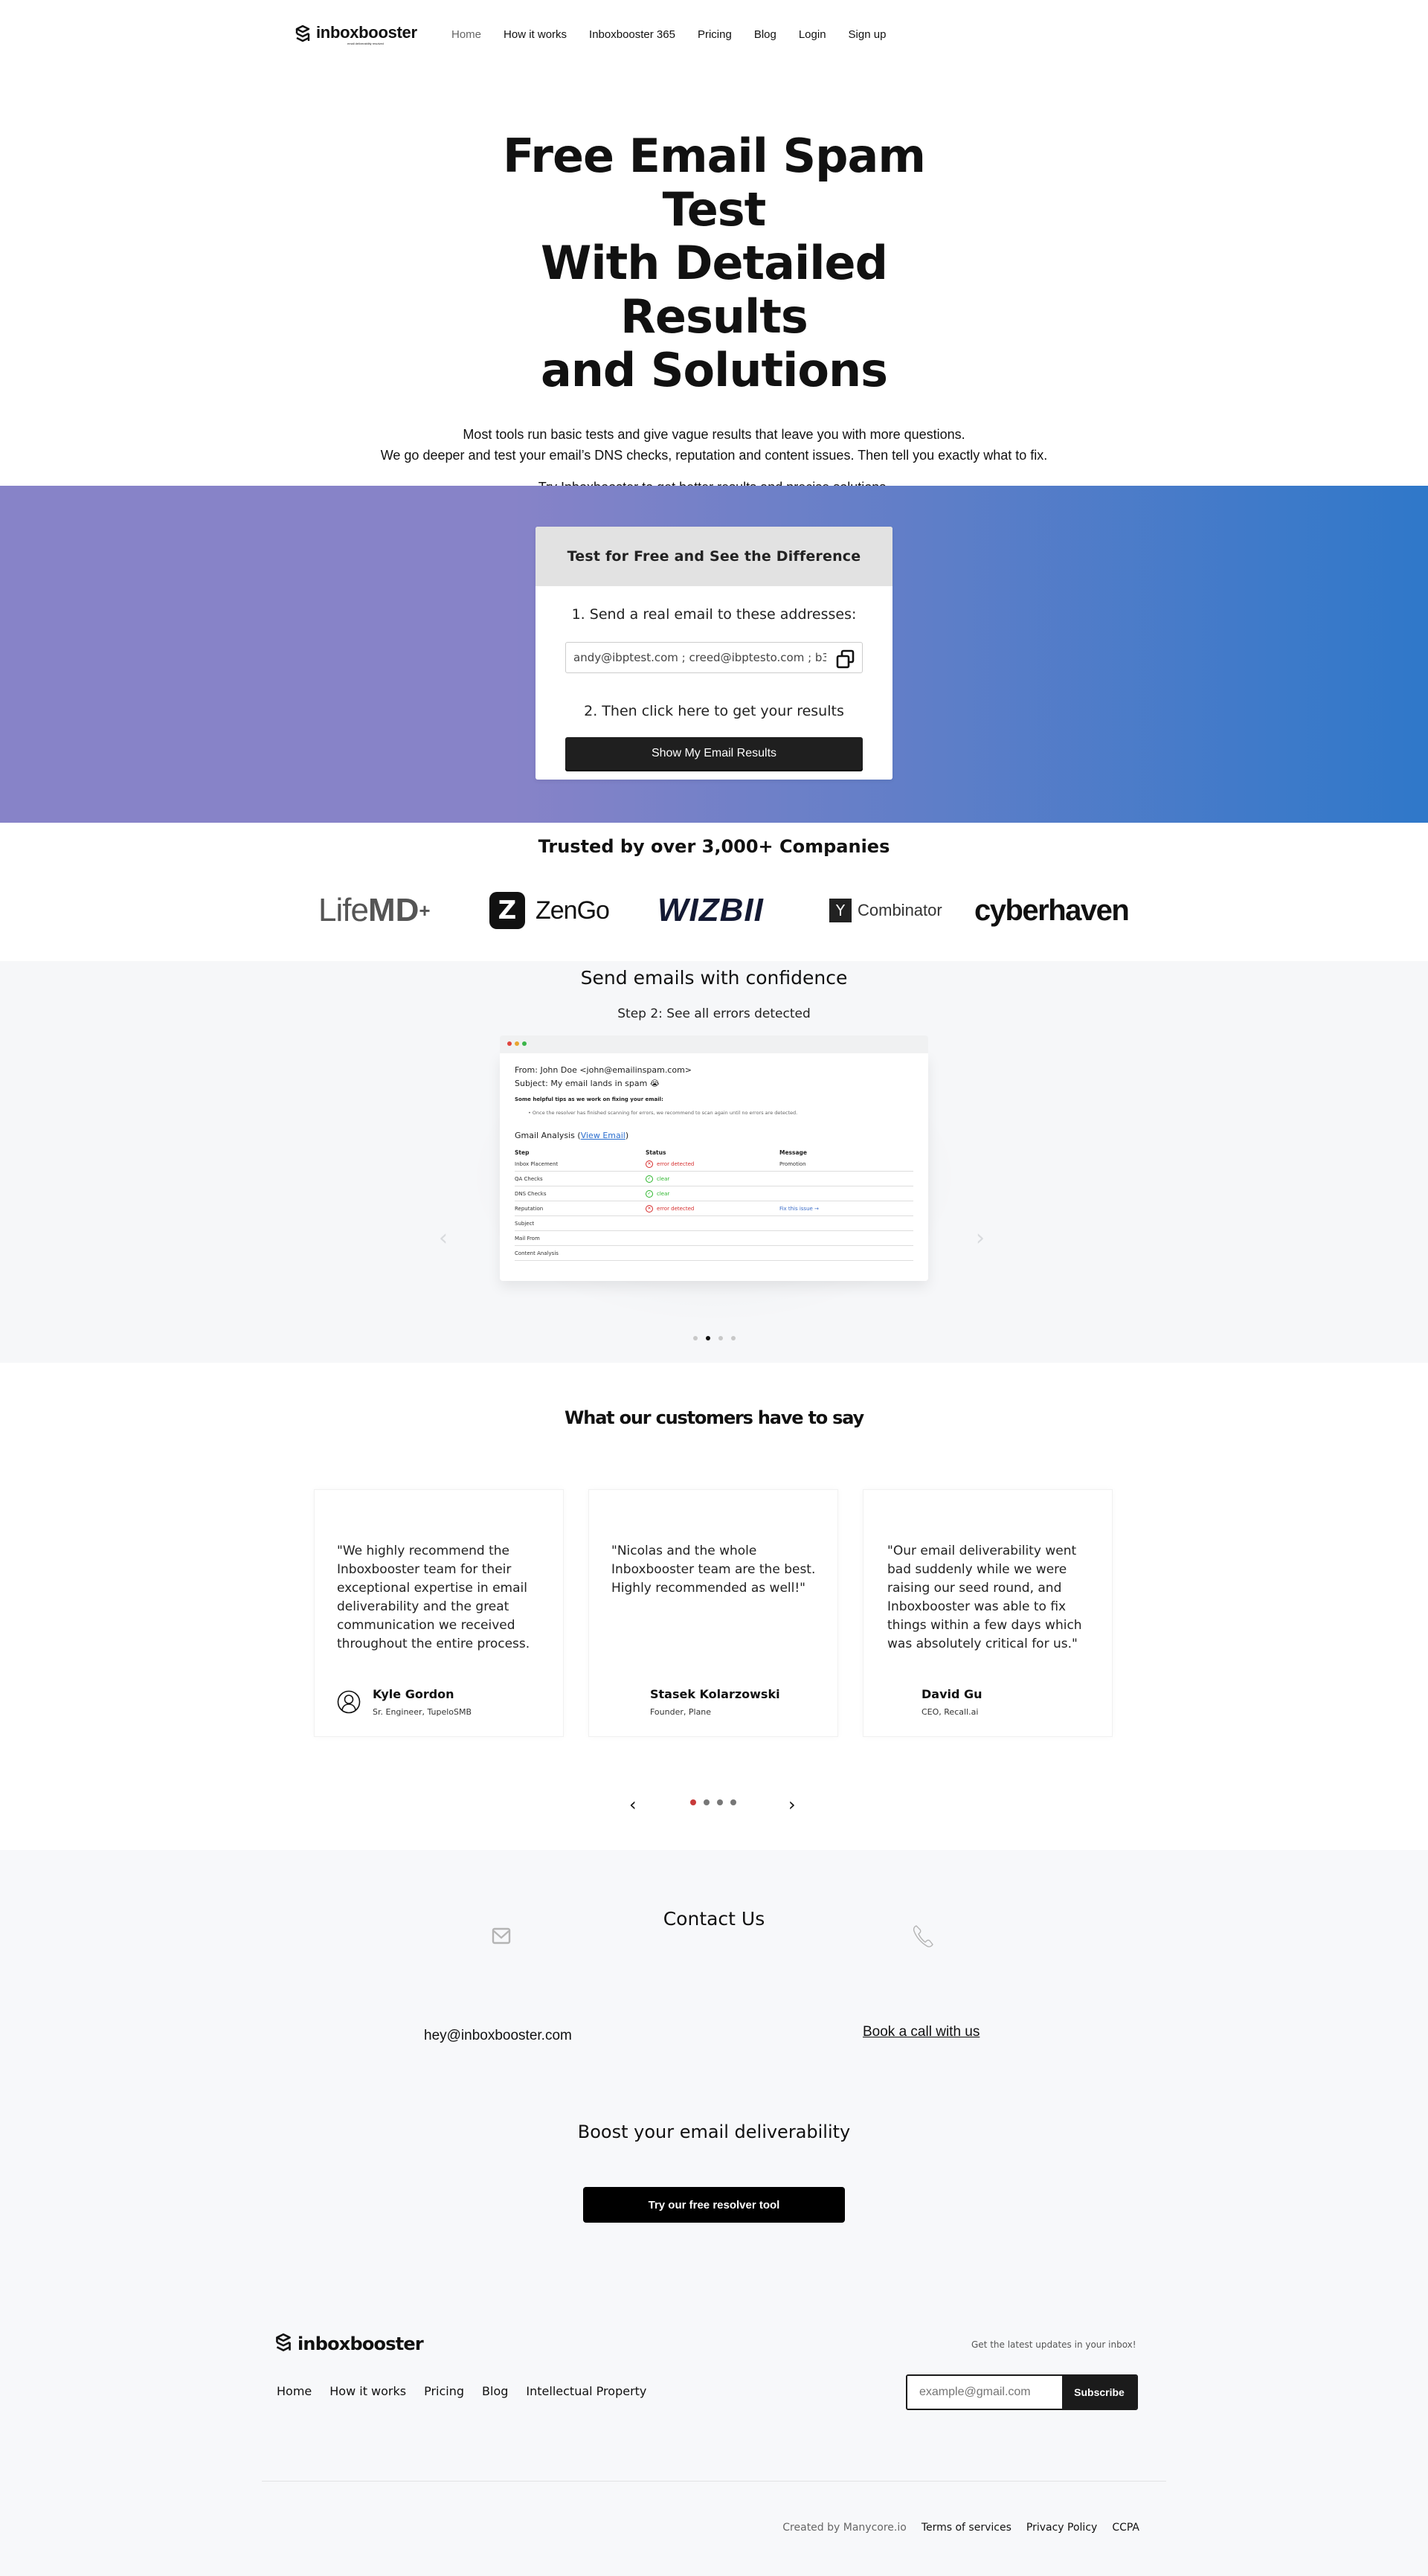 This screenshot has width=1428, height=2576. What do you see at coordinates (545, 1135) in the screenshot?
I see `gmail-analysis-label: Gmail Analysis` at bounding box center [545, 1135].